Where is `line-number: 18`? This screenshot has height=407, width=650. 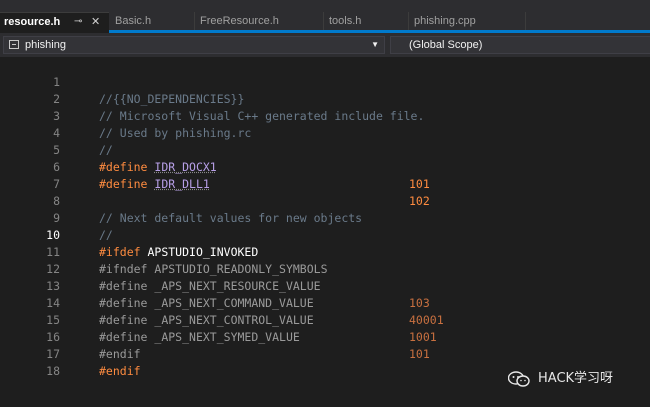 line-number: 18 is located at coordinates (53, 371).